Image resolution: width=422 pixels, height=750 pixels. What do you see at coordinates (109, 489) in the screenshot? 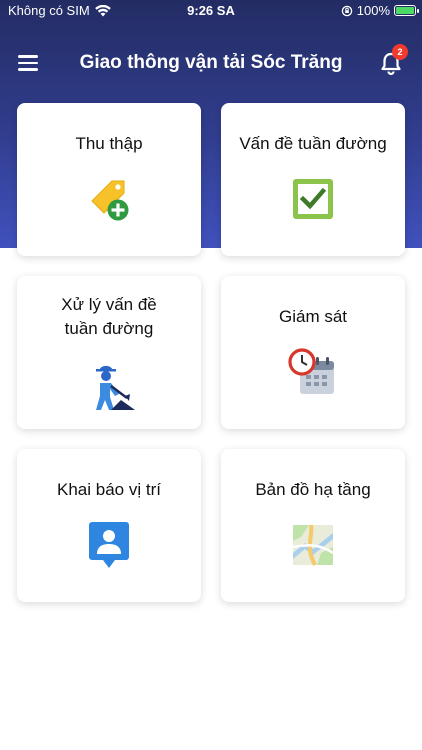
I see `card-label: Khai báo vị trí` at bounding box center [109, 489].